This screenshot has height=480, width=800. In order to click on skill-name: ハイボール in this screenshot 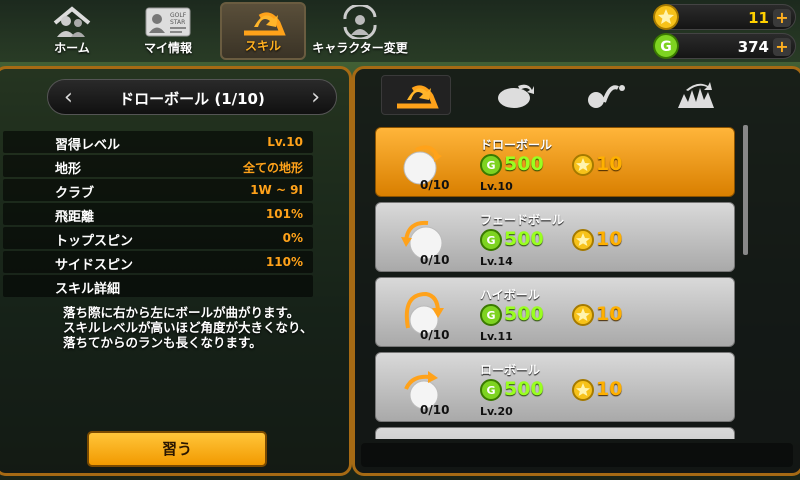, I will do `click(510, 295)`.